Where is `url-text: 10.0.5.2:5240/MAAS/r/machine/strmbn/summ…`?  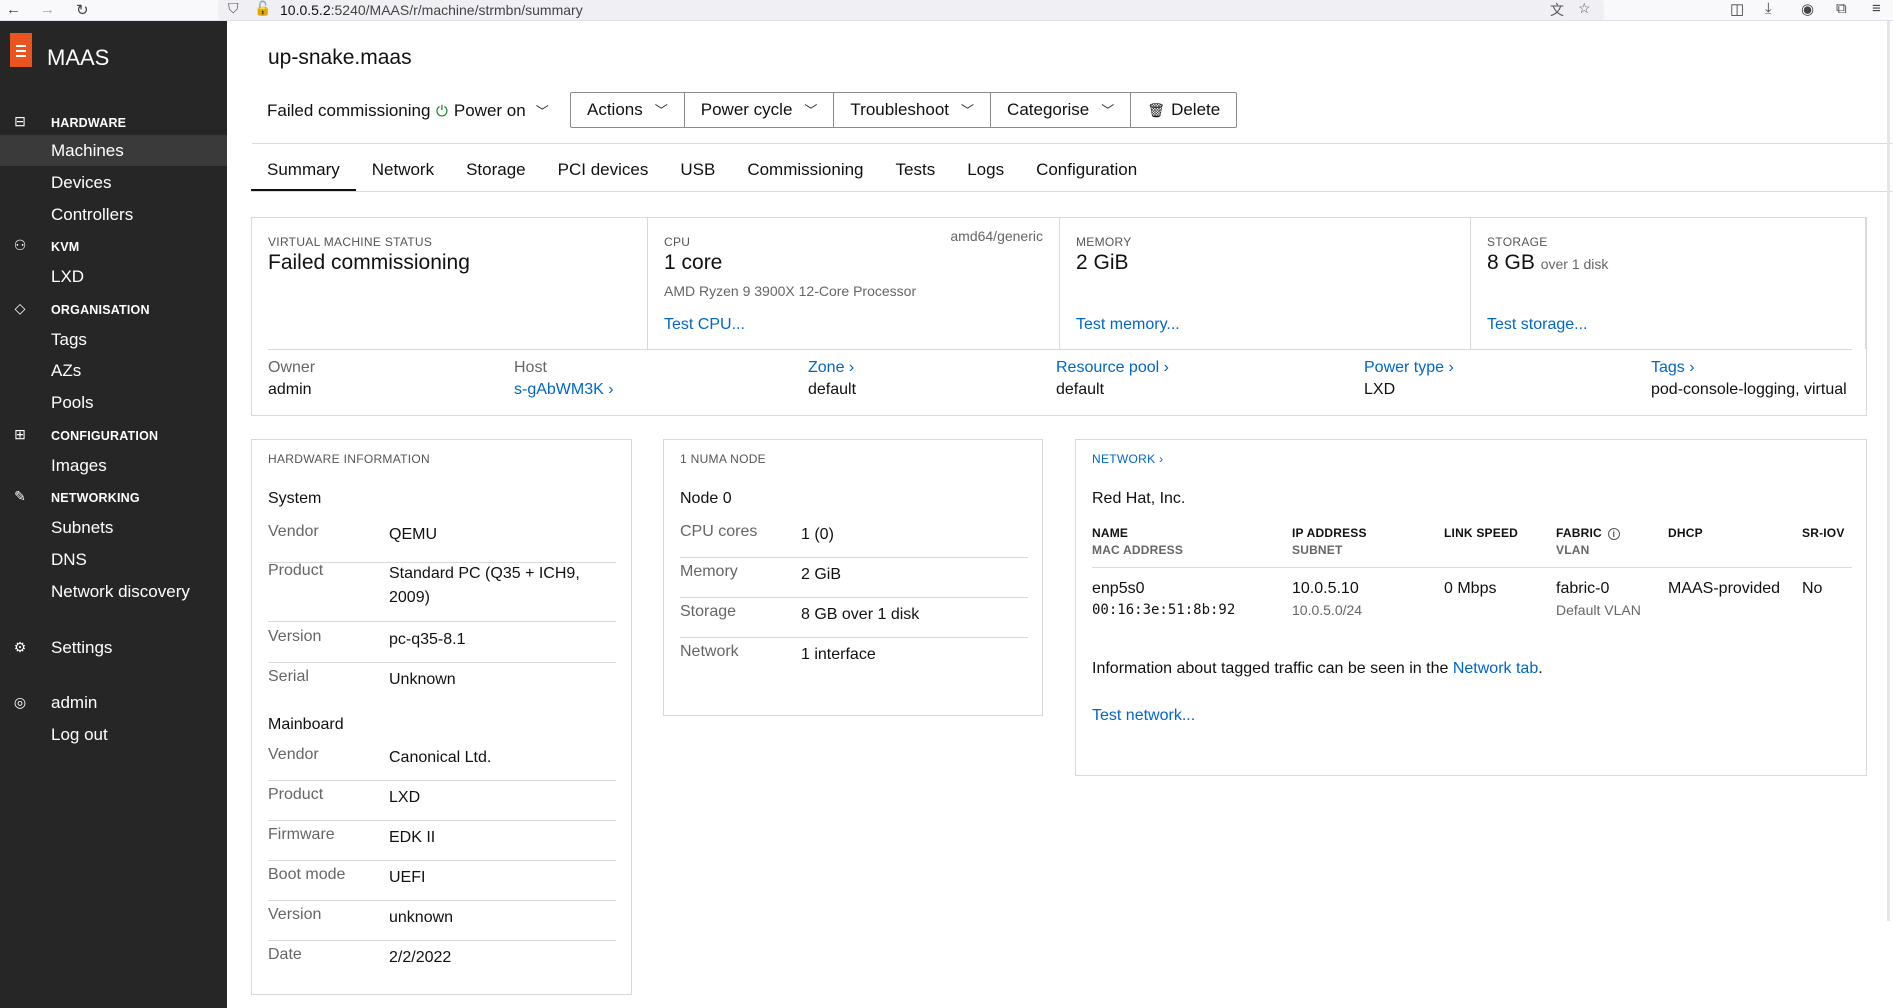 url-text: 10.0.5.2:5240/MAAS/r/machine/strmbn/summ… is located at coordinates (431, 10).